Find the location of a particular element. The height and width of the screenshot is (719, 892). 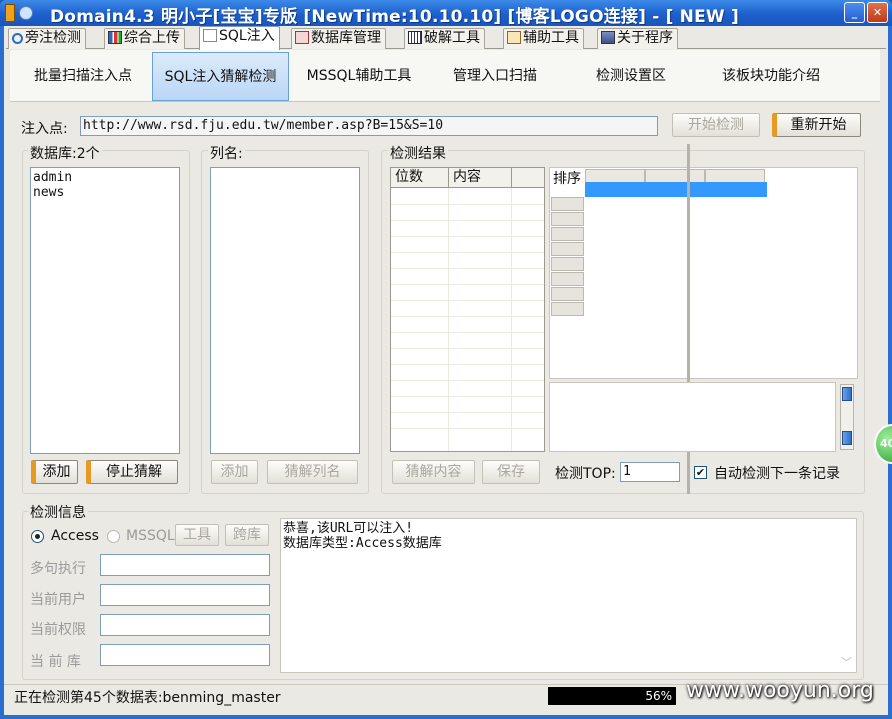

list-item: admin is located at coordinates (106, 177).